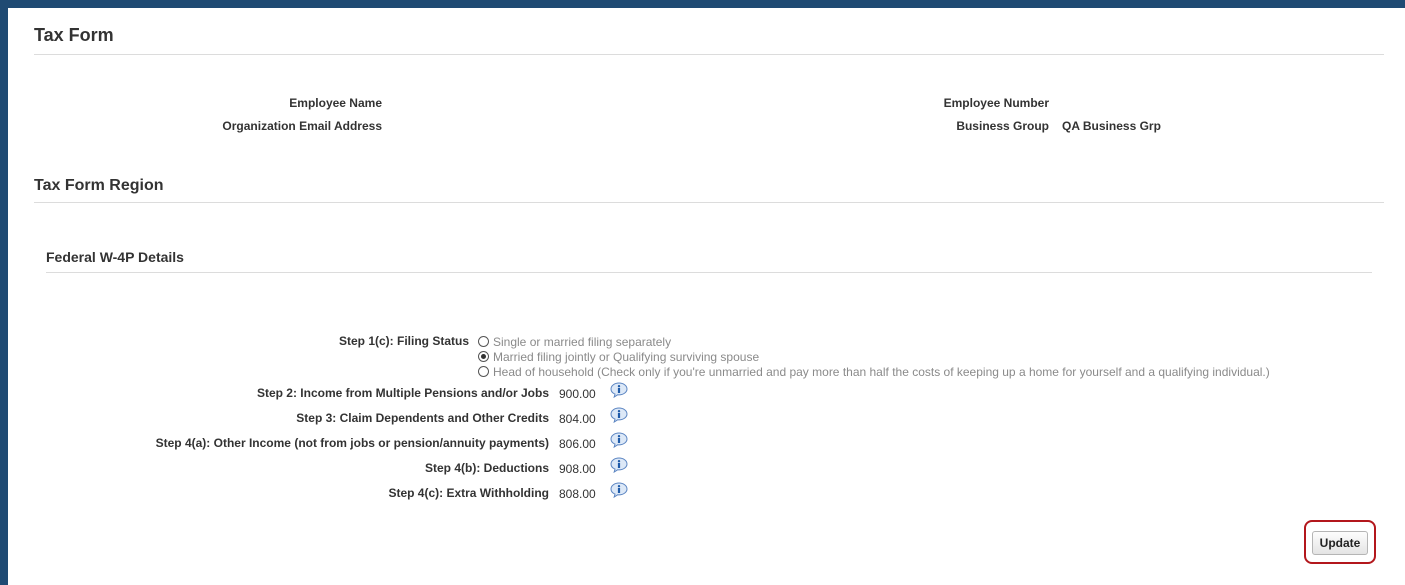  I want to click on region-divider, so click(709, 202).